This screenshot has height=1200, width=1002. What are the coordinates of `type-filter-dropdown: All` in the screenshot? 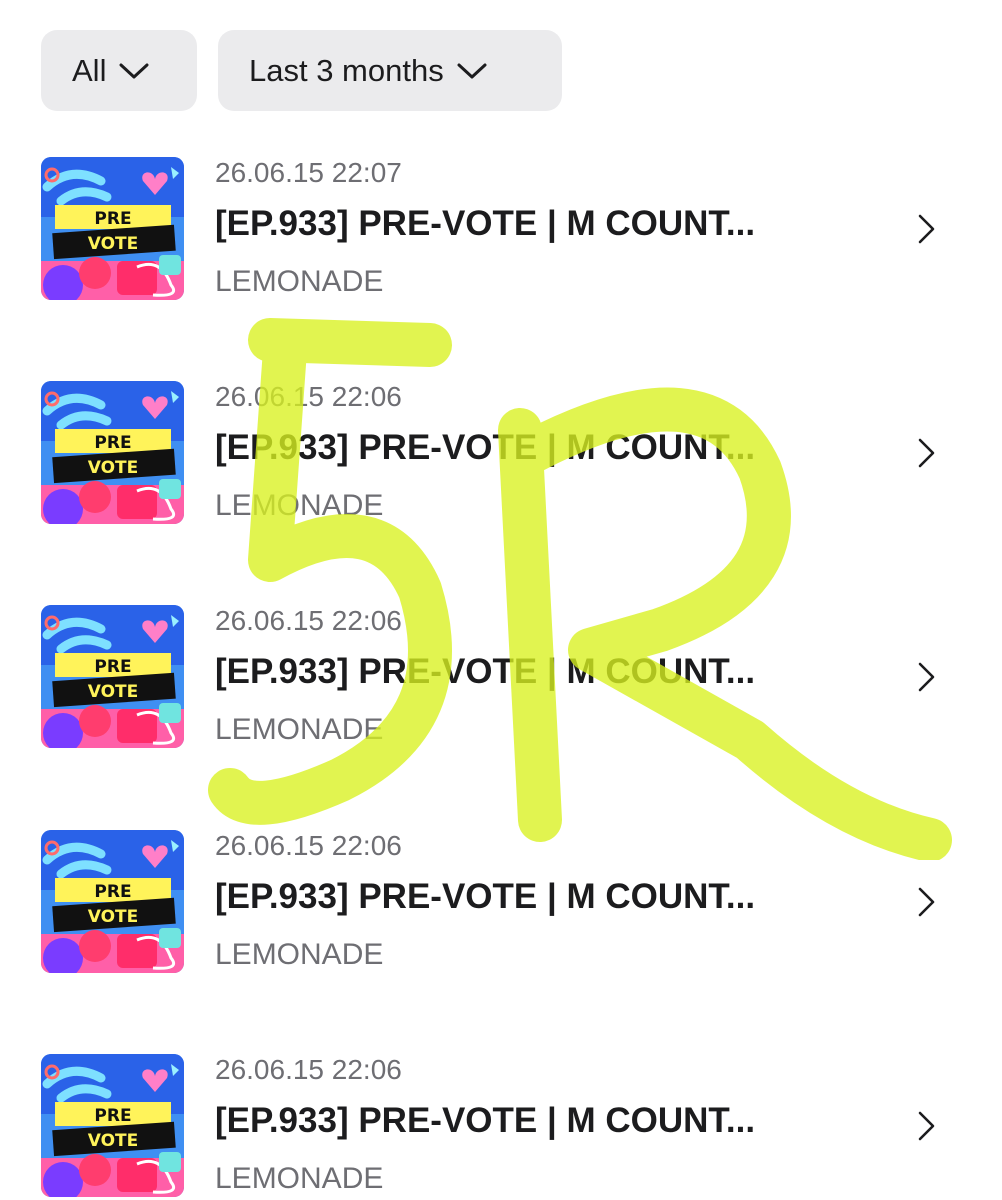 It's located at (119, 70).